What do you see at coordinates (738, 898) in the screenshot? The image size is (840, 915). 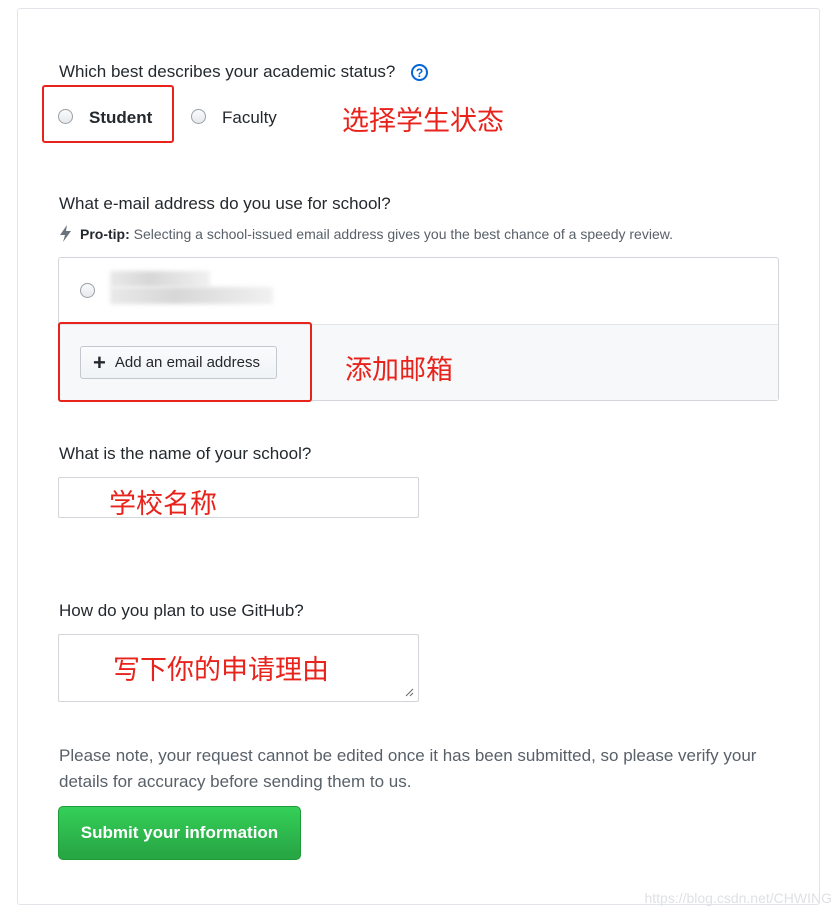 I see `watermark: https://blog.csdn.net/CHWING` at bounding box center [738, 898].